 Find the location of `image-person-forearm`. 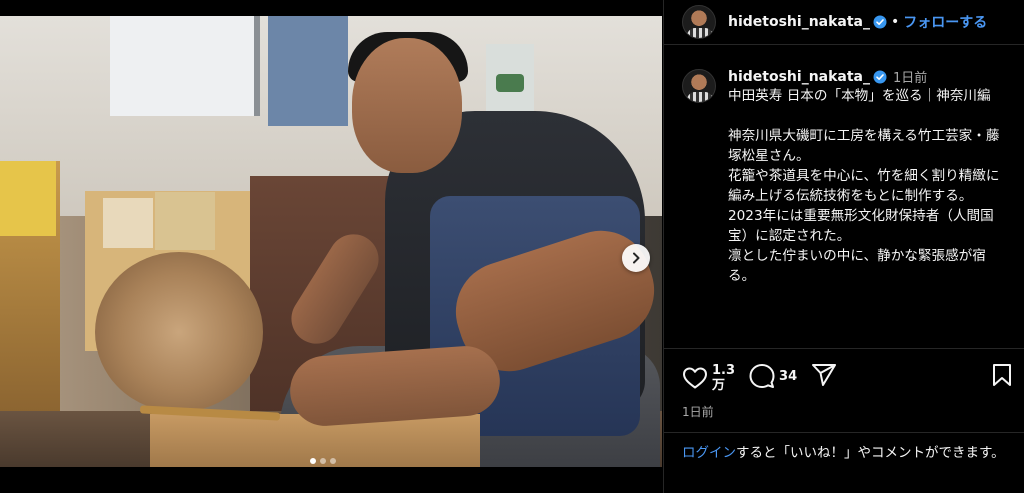

image-person-forearm is located at coordinates (395, 386).